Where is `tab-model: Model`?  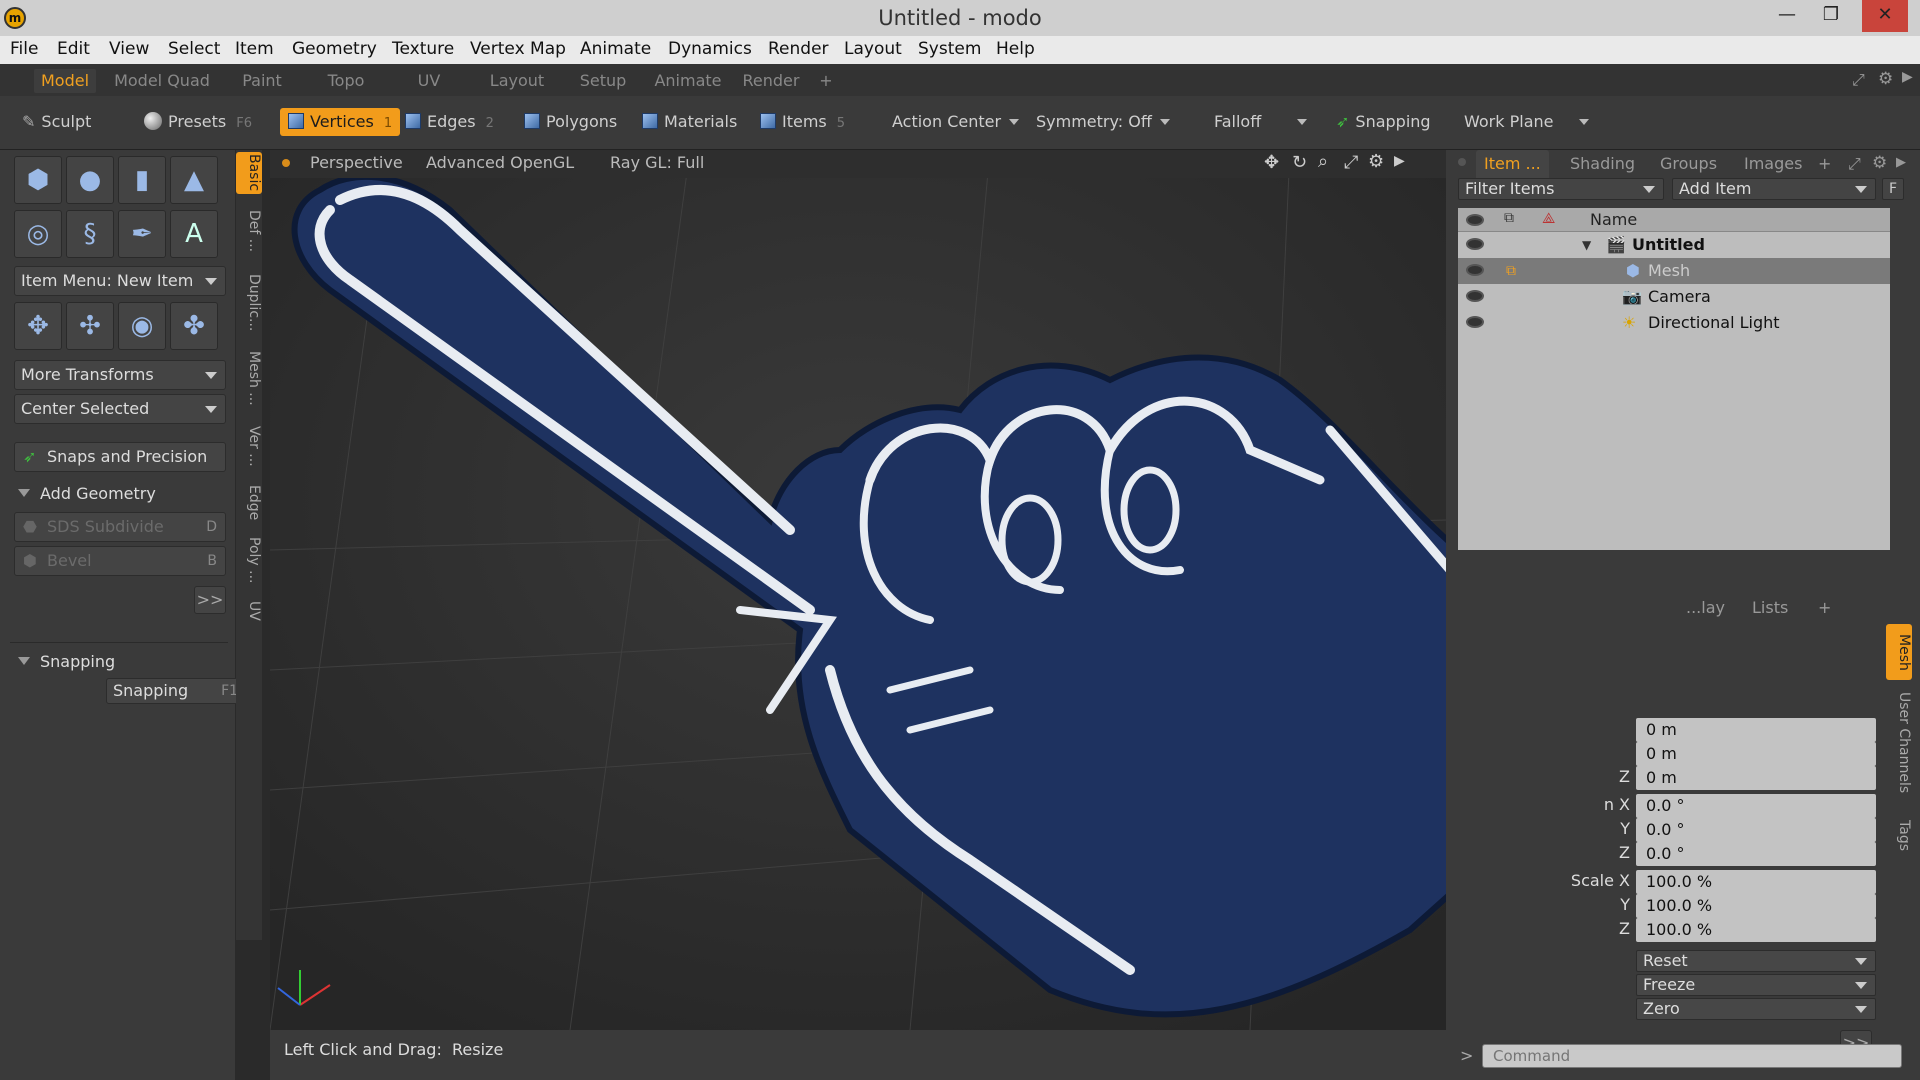
tab-model: Model is located at coordinates (65, 81).